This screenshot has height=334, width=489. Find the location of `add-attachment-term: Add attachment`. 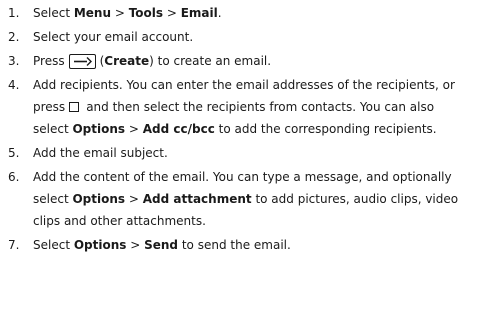

add-attachment-term: Add attachment is located at coordinates (197, 199).